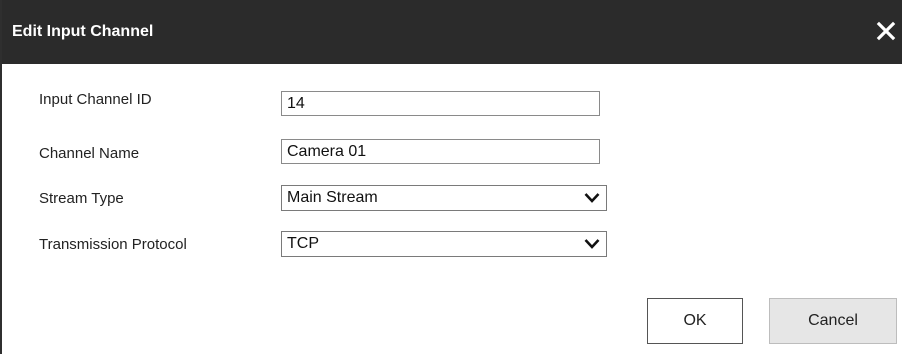 Image resolution: width=902 pixels, height=354 pixels. What do you see at coordinates (440, 103) in the screenshot?
I see `input-channel-id-field` at bounding box center [440, 103].